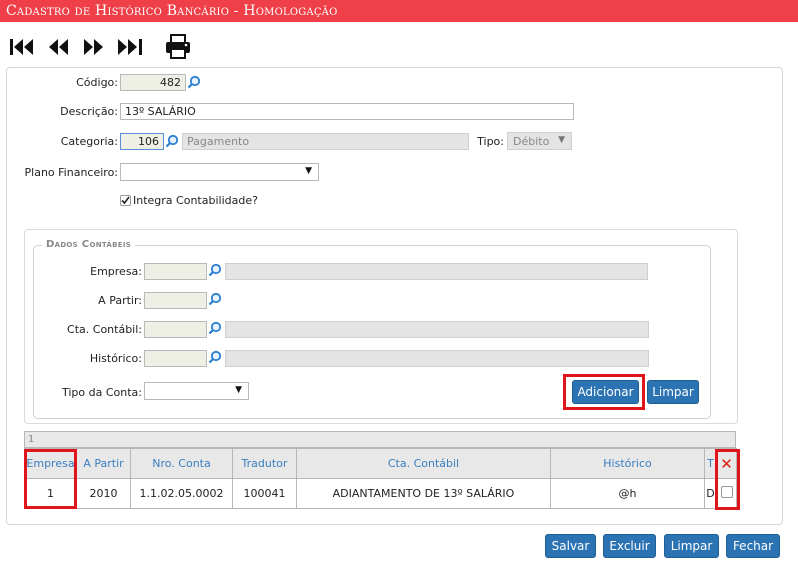 This screenshot has width=798, height=567. Describe the element at coordinates (436, 271) in the screenshot. I see `empresa-name-field` at that location.